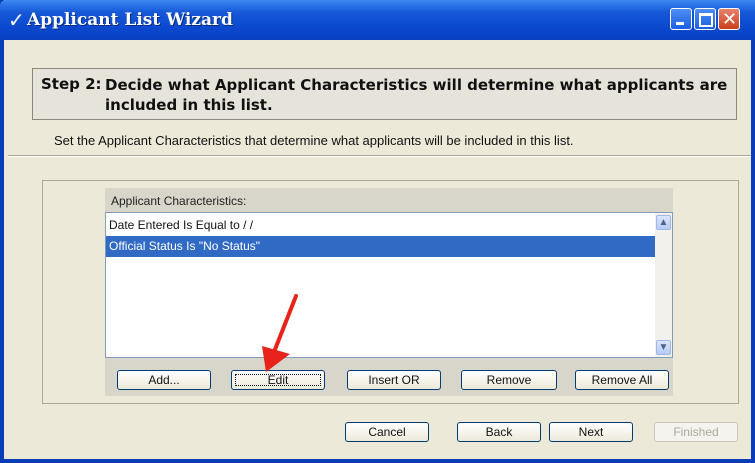  Describe the element at coordinates (381, 246) in the screenshot. I see `list-item: Official Status Is "No Status"` at that location.